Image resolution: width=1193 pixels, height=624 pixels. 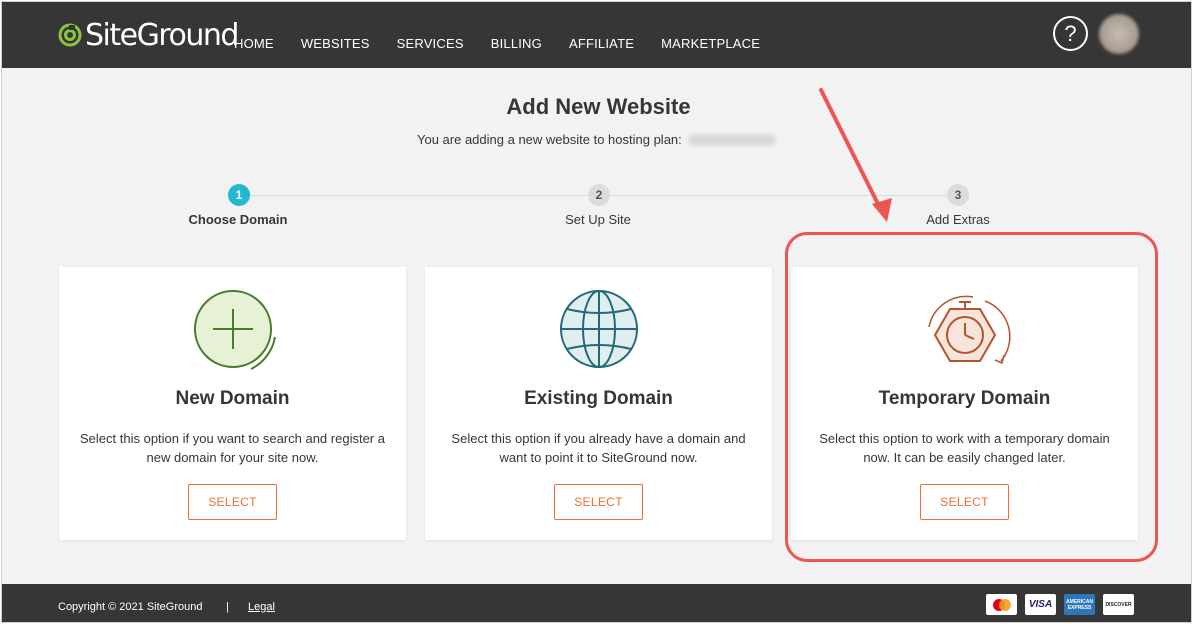 What do you see at coordinates (964, 330) in the screenshot?
I see `clock-hexagon-icon` at bounding box center [964, 330].